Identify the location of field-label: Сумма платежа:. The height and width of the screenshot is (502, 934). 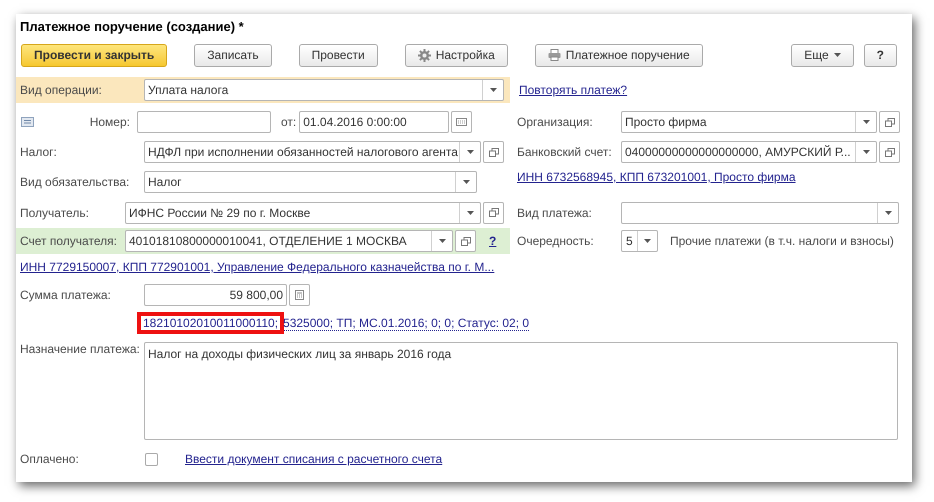
(66, 295).